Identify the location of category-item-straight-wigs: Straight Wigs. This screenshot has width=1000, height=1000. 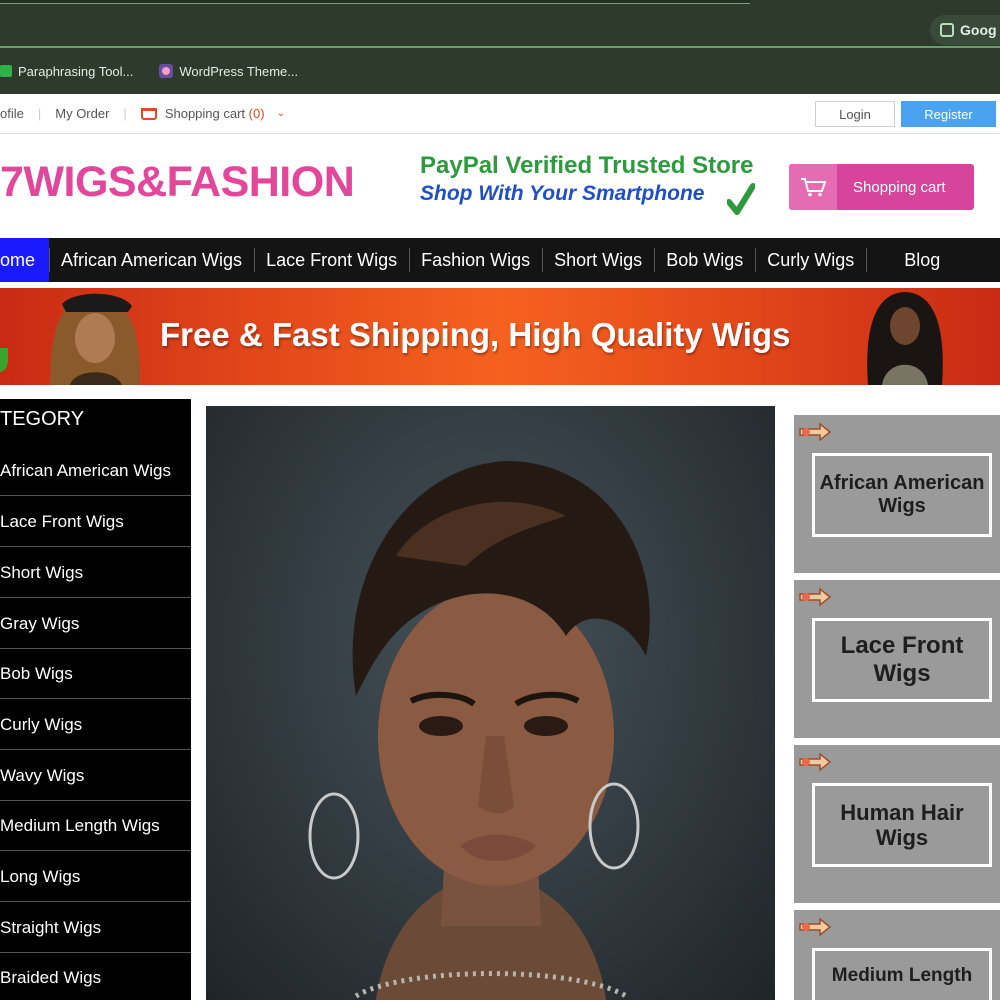
(95, 928).